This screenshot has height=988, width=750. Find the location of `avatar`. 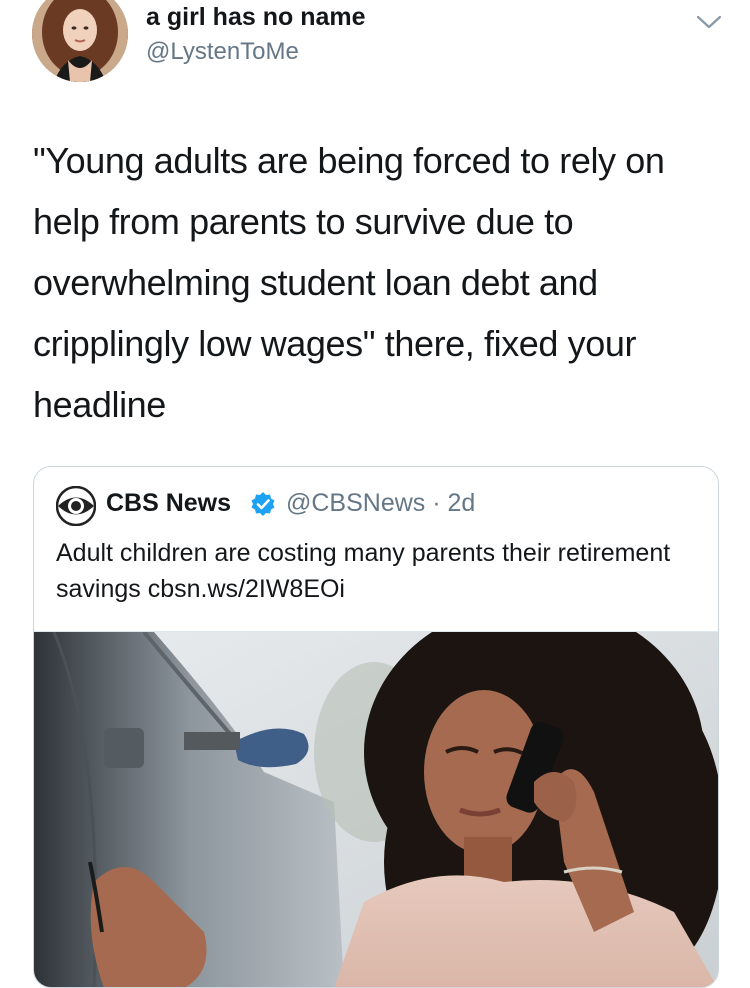

avatar is located at coordinates (80, 41).